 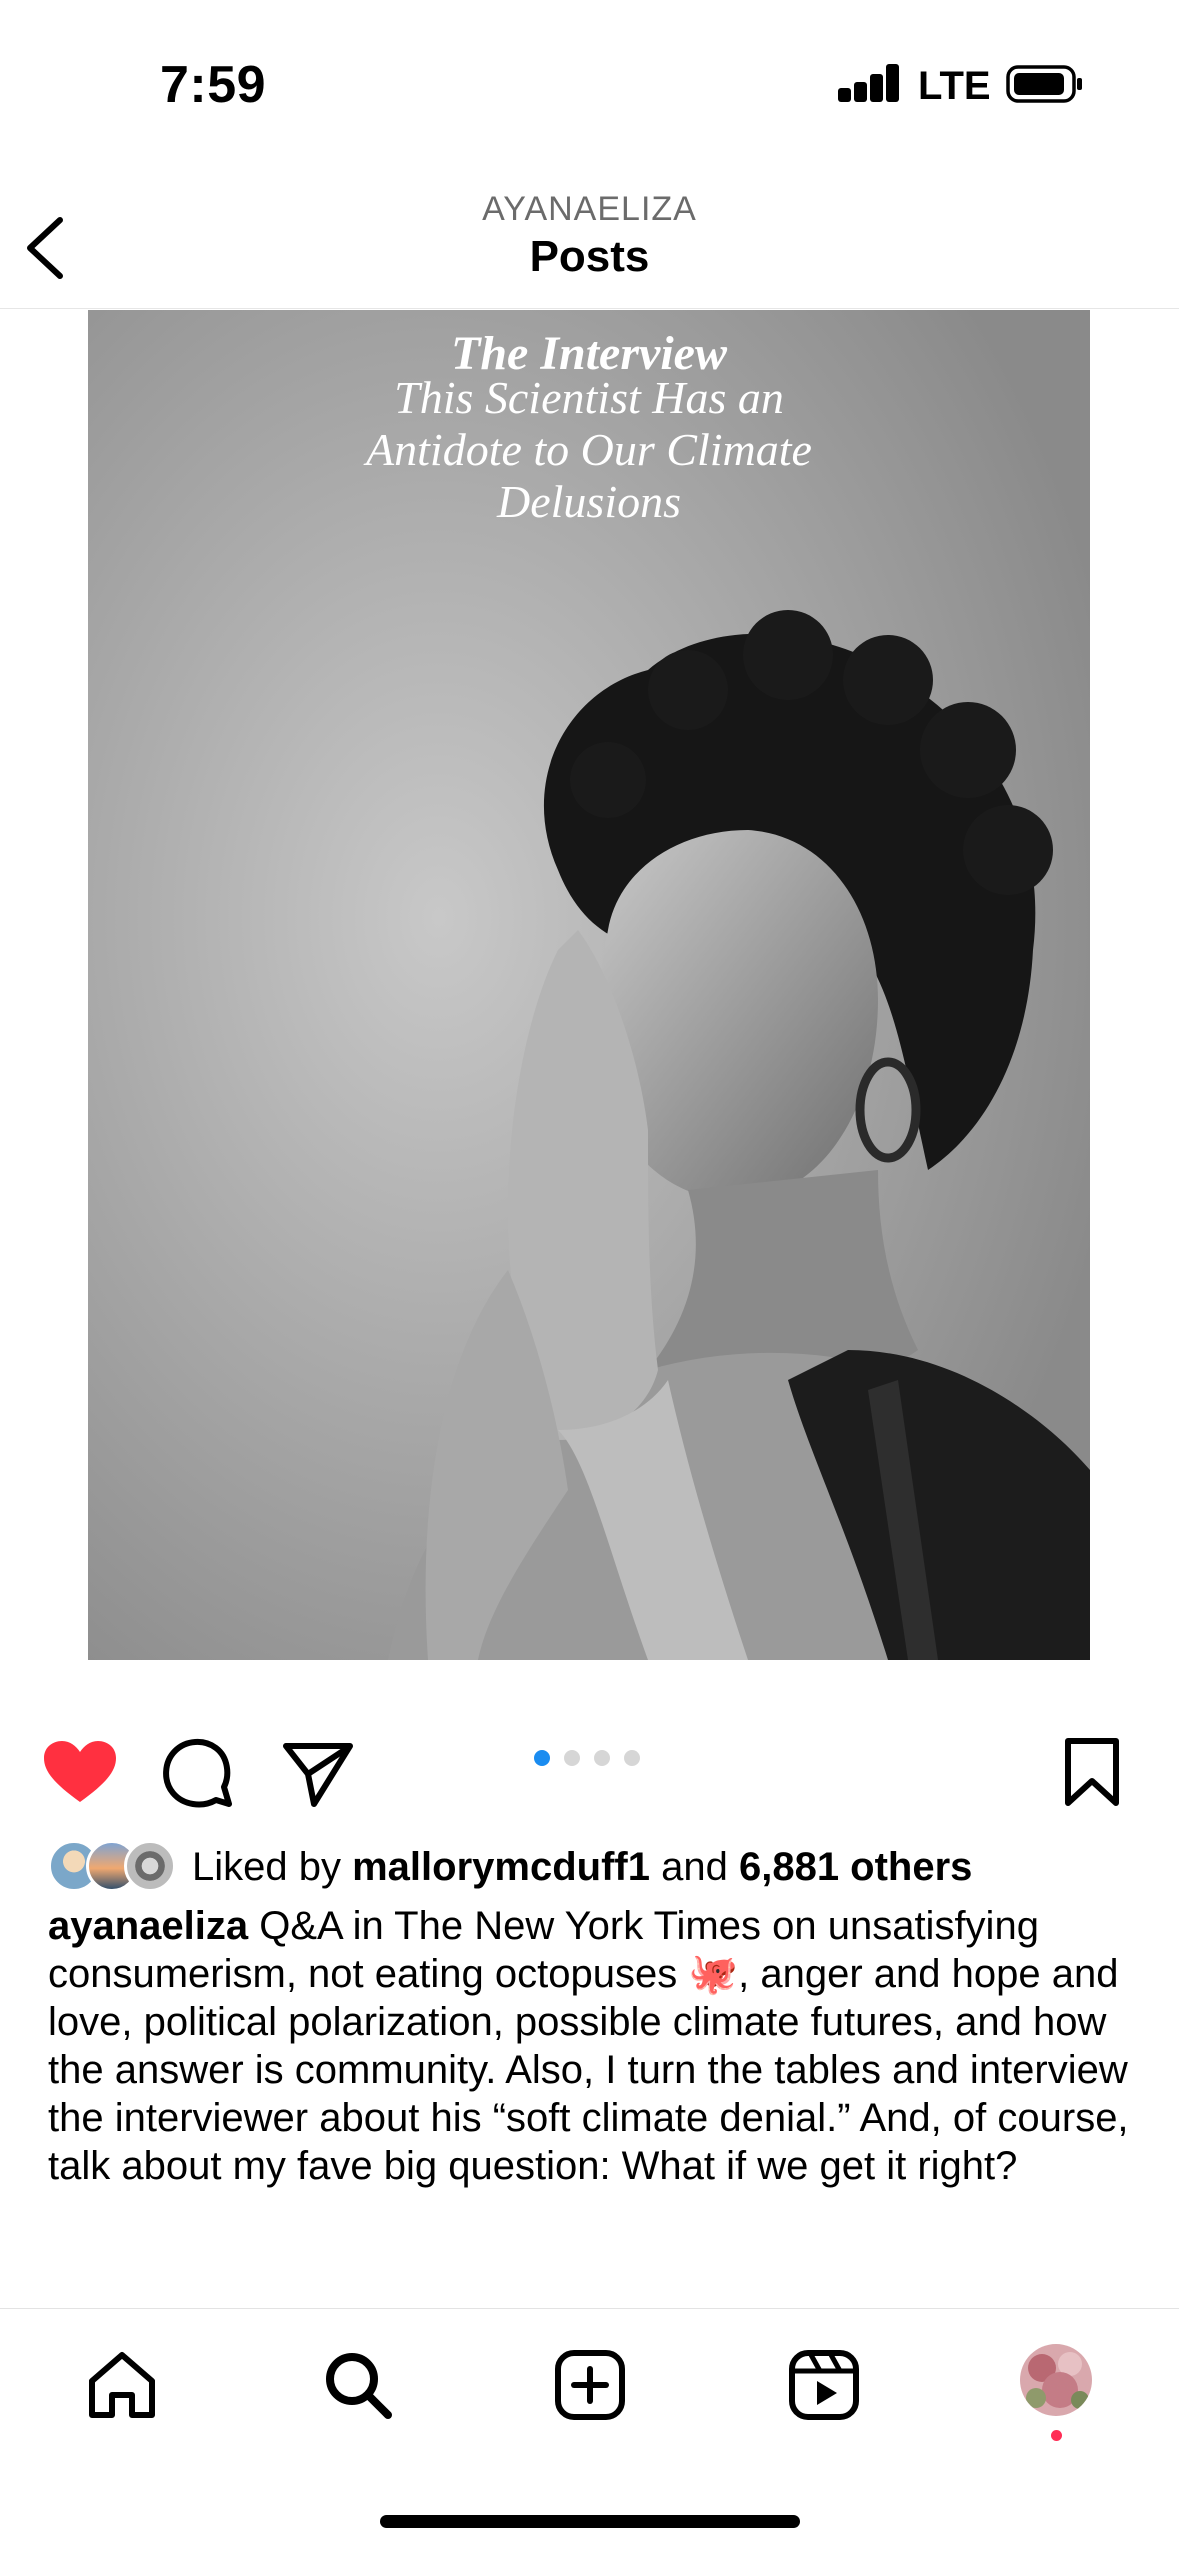 I want to click on paper-plane-icon, so click(x=318, y=1775).